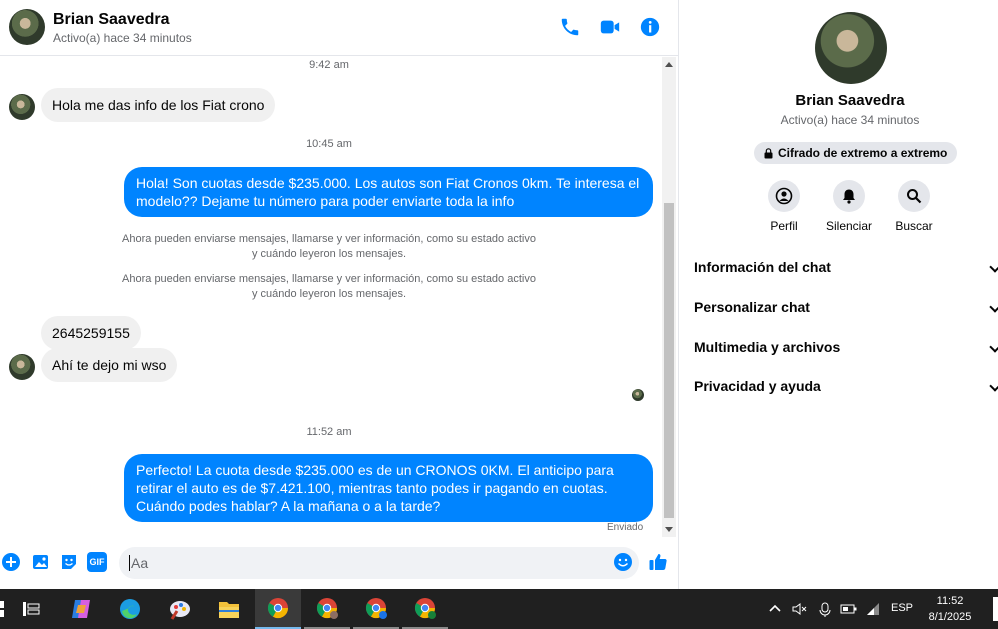 This screenshot has height=629, width=998. What do you see at coordinates (850, 120) in the screenshot?
I see `profile-status: Activo(a) hace 34 minutos` at bounding box center [850, 120].